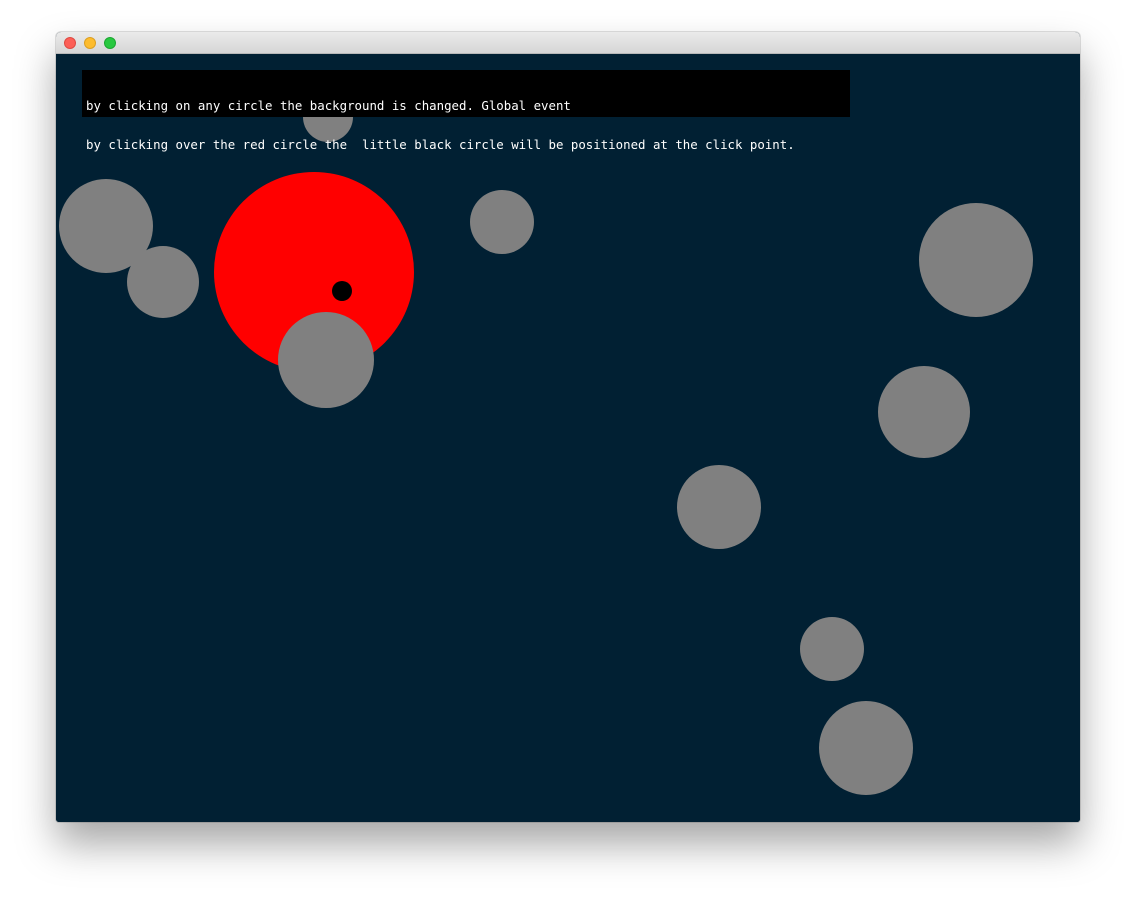 The height and width of the screenshot is (902, 1136). I want to click on minimize-button, so click(90, 43).